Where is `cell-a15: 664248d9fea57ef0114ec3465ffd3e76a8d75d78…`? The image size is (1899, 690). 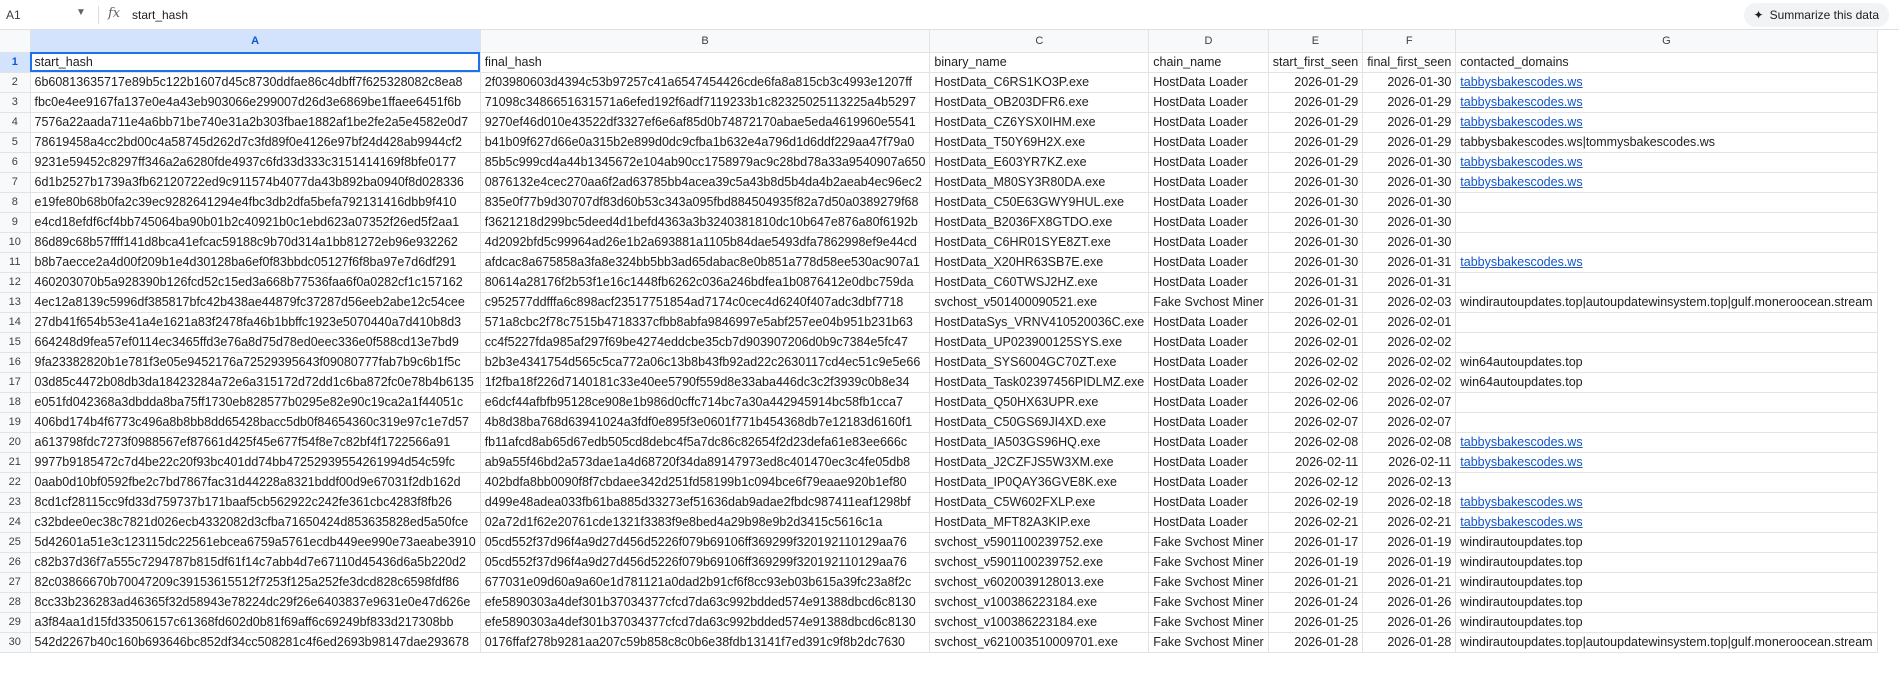
cell-a15: 664248d9fea57ef0114ec3465ffd3e76a8d75d78… is located at coordinates (255, 342).